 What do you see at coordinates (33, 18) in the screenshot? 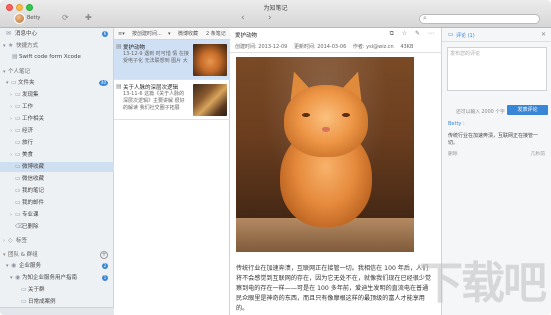
I see `user-name: Betty` at bounding box center [33, 18].